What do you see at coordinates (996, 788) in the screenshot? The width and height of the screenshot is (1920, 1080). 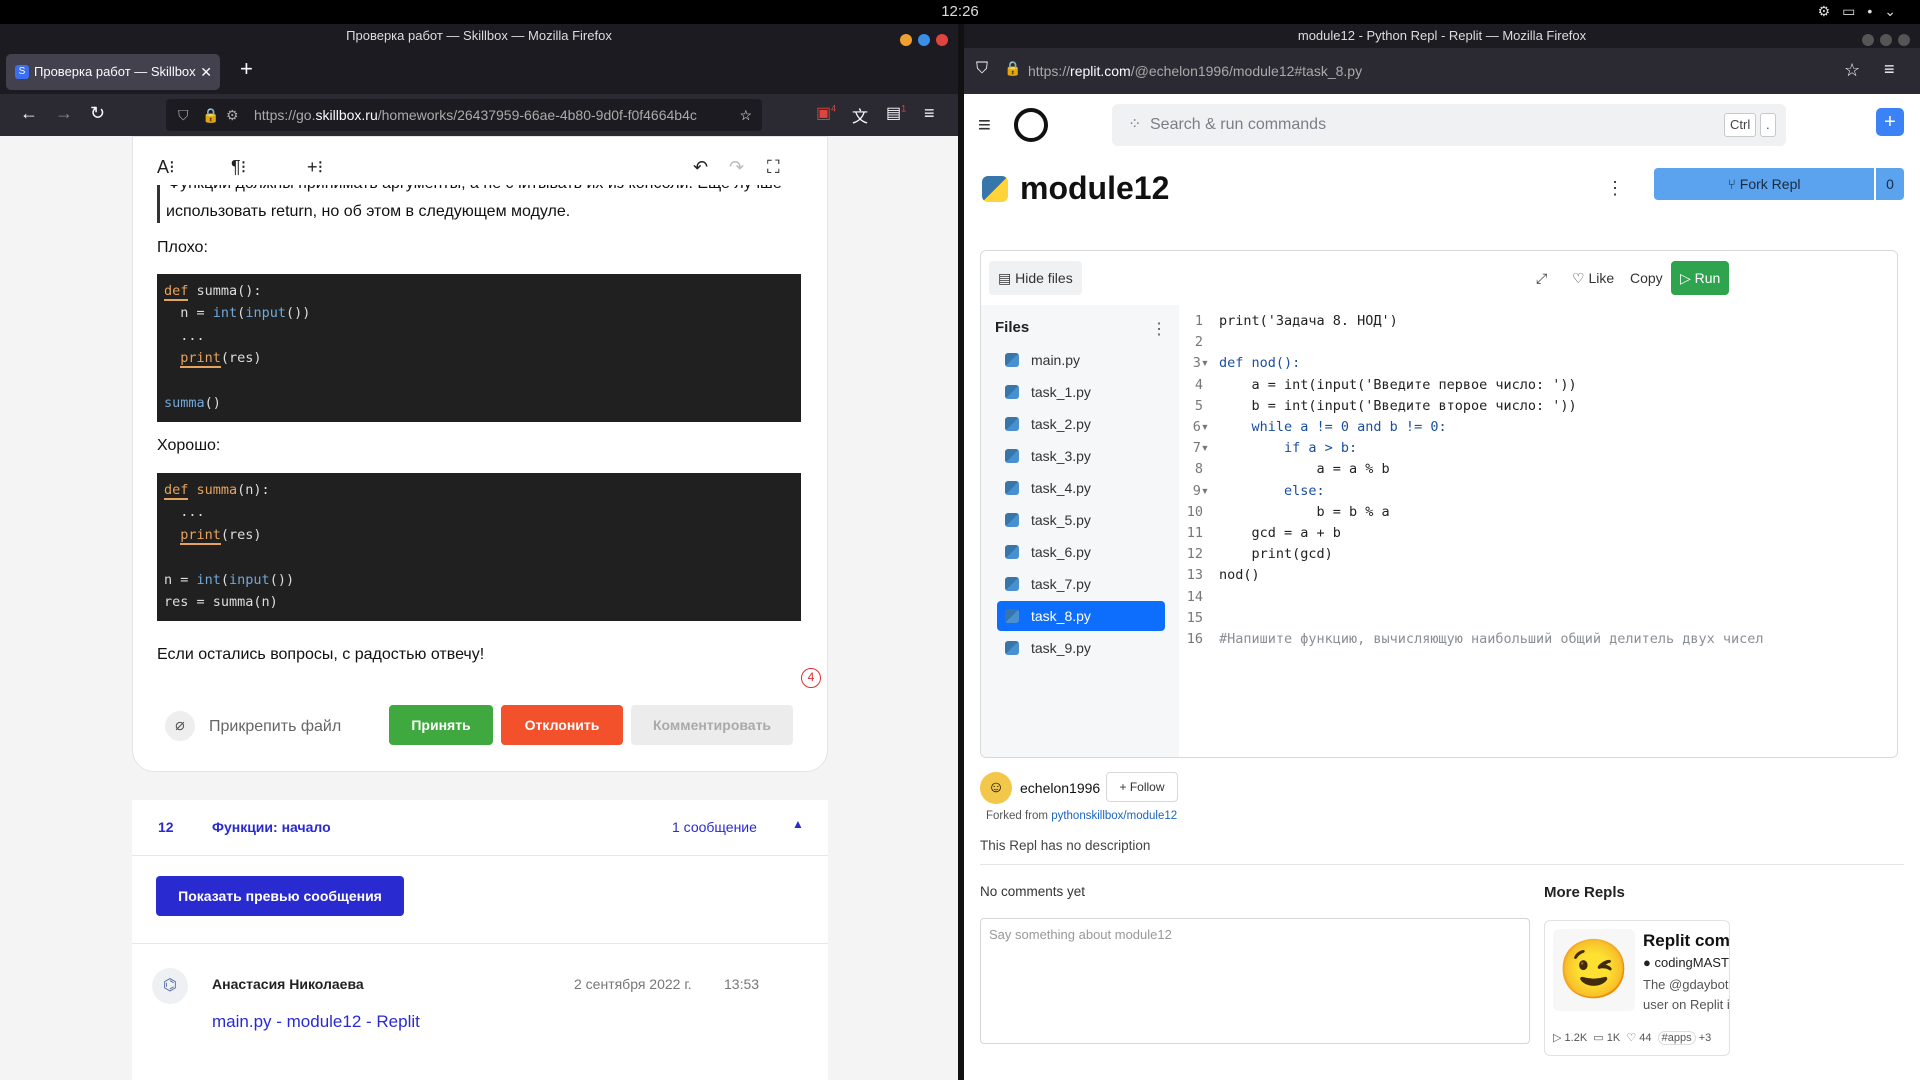 I see `owner-avatar: ☺` at bounding box center [996, 788].